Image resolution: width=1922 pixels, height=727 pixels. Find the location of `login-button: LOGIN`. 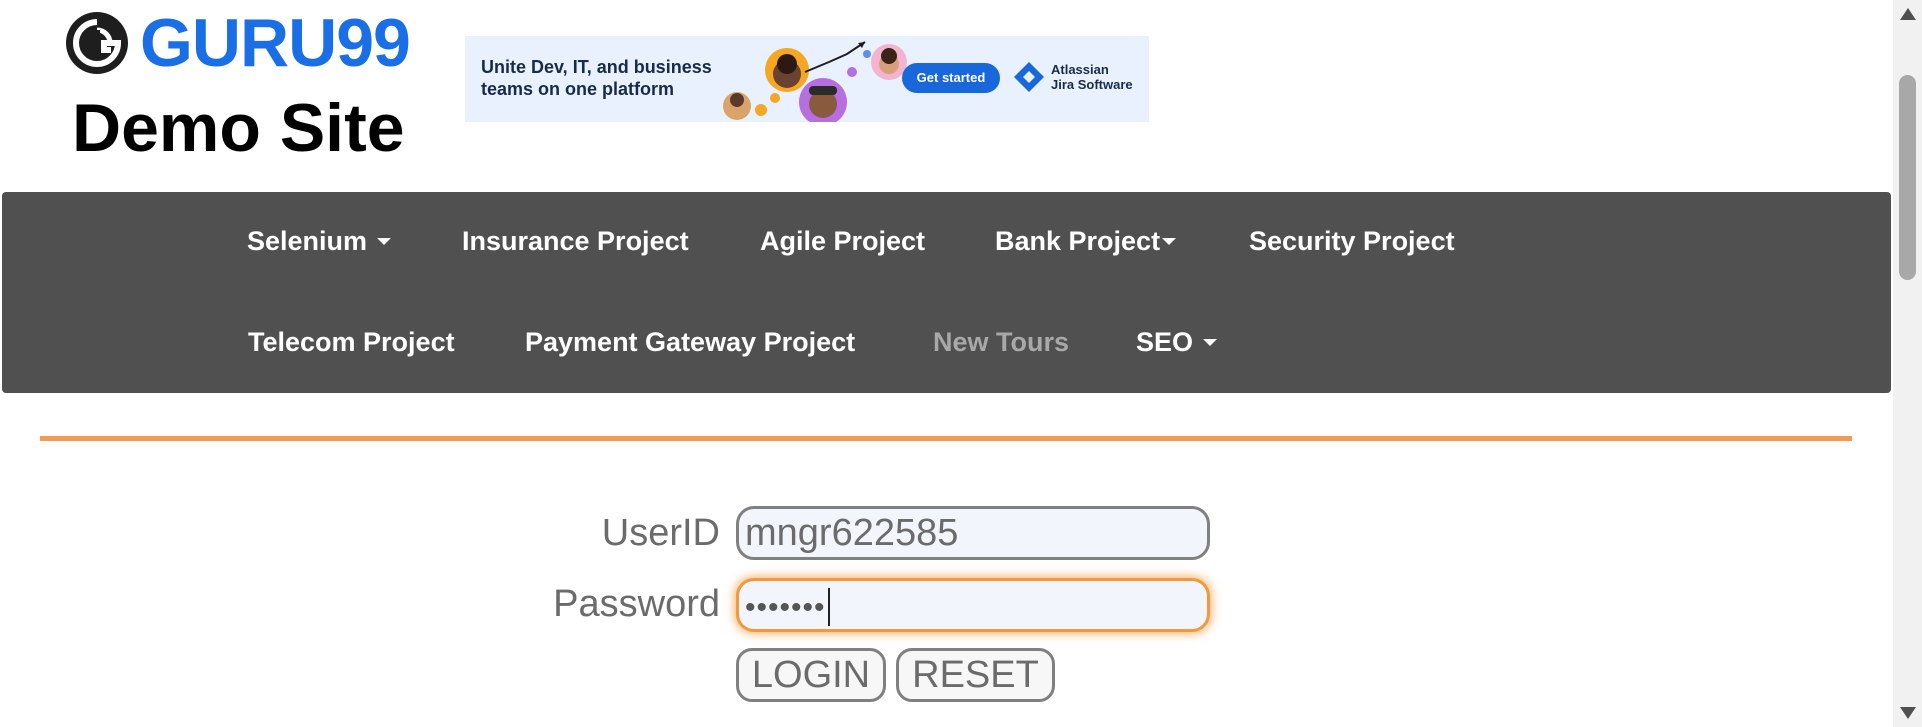

login-button: LOGIN is located at coordinates (811, 675).